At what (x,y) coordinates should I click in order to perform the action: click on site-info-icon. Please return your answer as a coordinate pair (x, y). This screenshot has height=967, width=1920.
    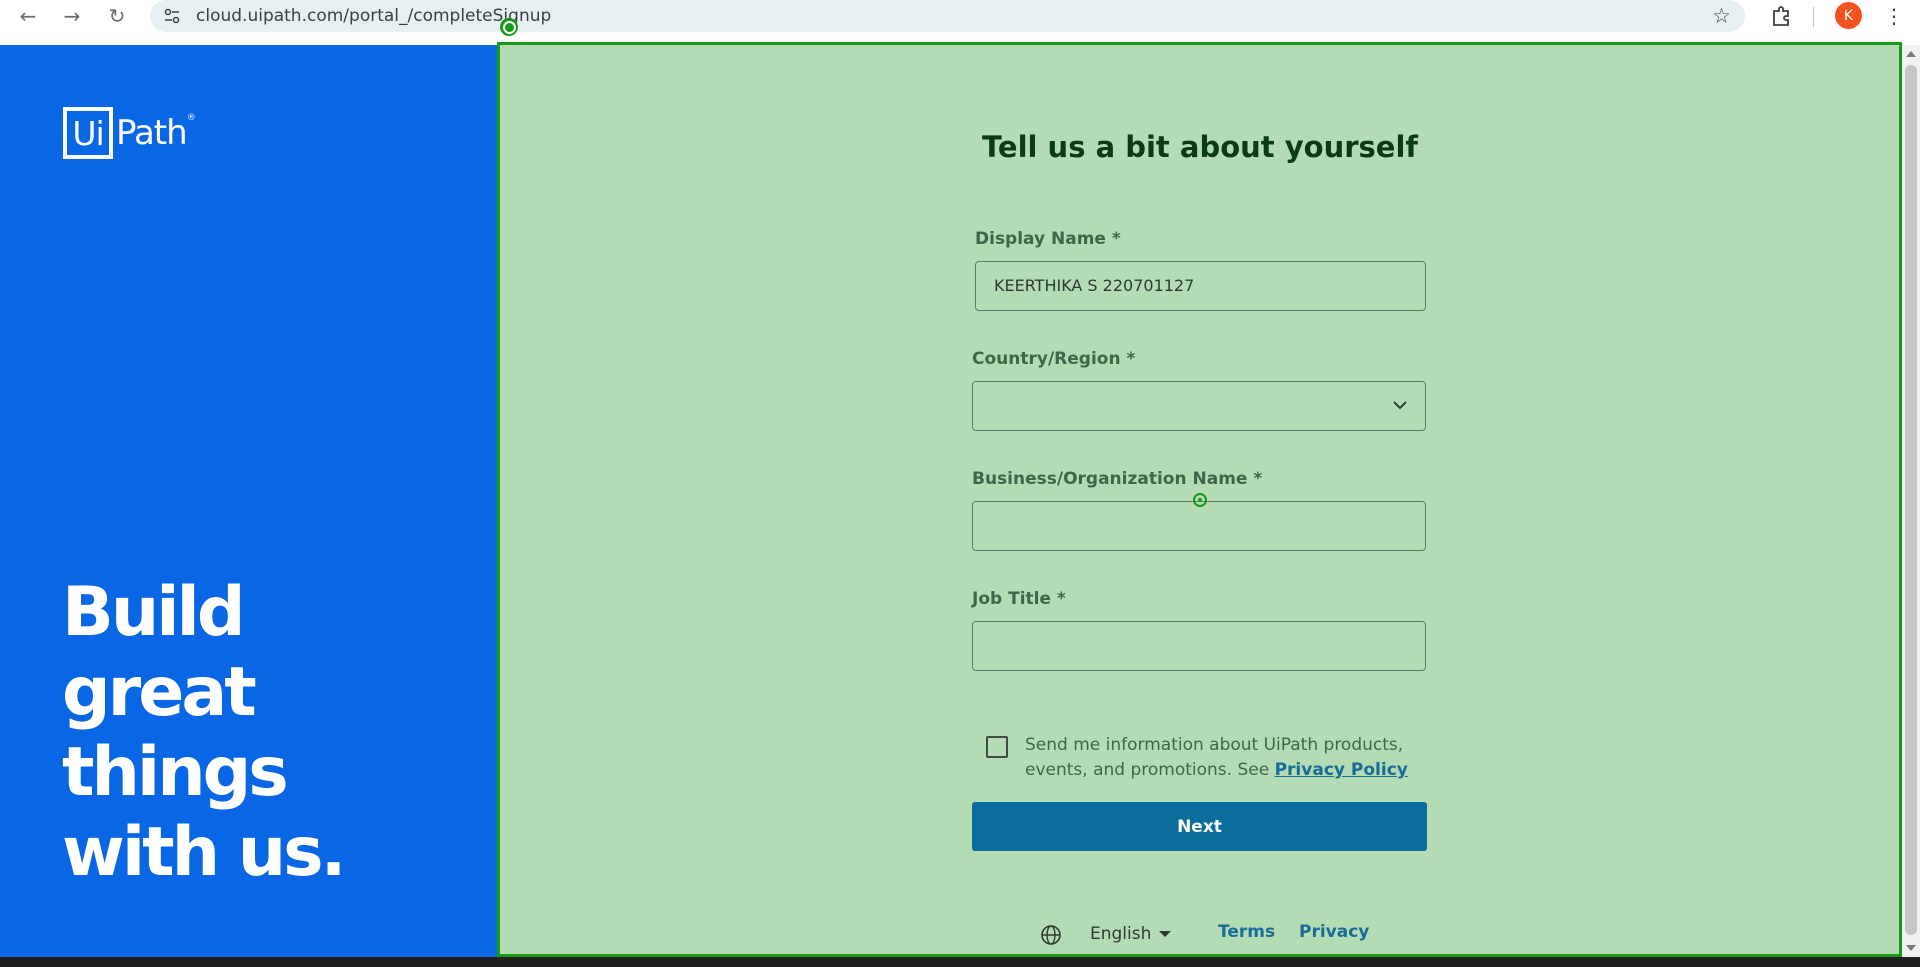
    Looking at the image, I should click on (172, 16).